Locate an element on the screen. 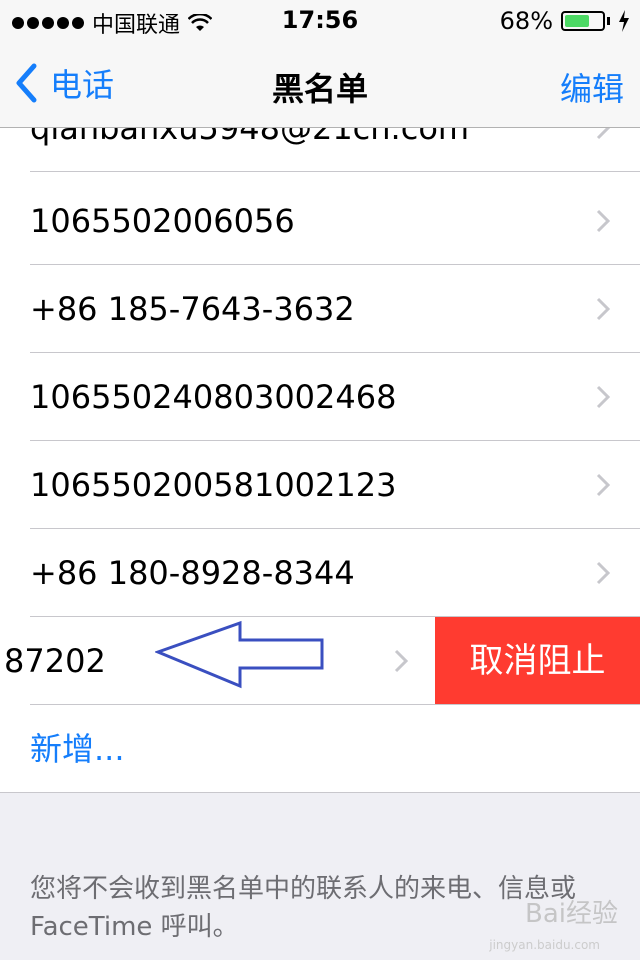  list-item: 106550200581002123 is located at coordinates (320, 485).